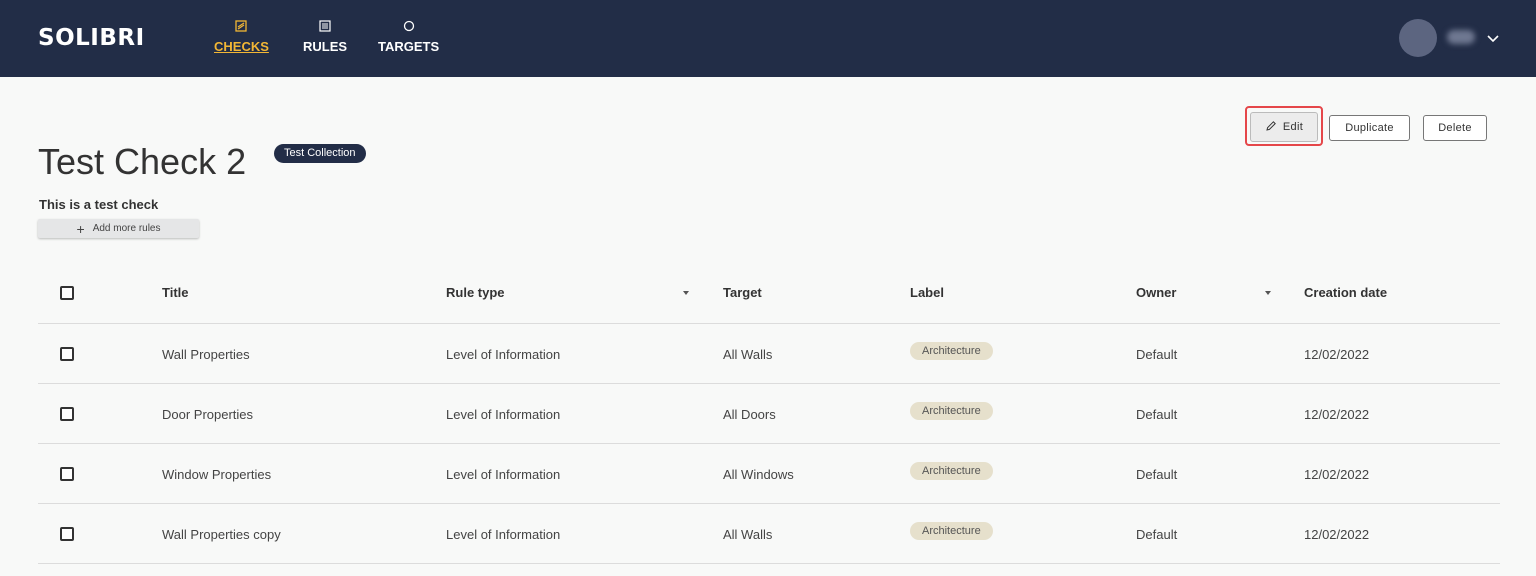 The width and height of the screenshot is (1536, 576). I want to click on collection-badge: Test Collection, so click(320, 153).